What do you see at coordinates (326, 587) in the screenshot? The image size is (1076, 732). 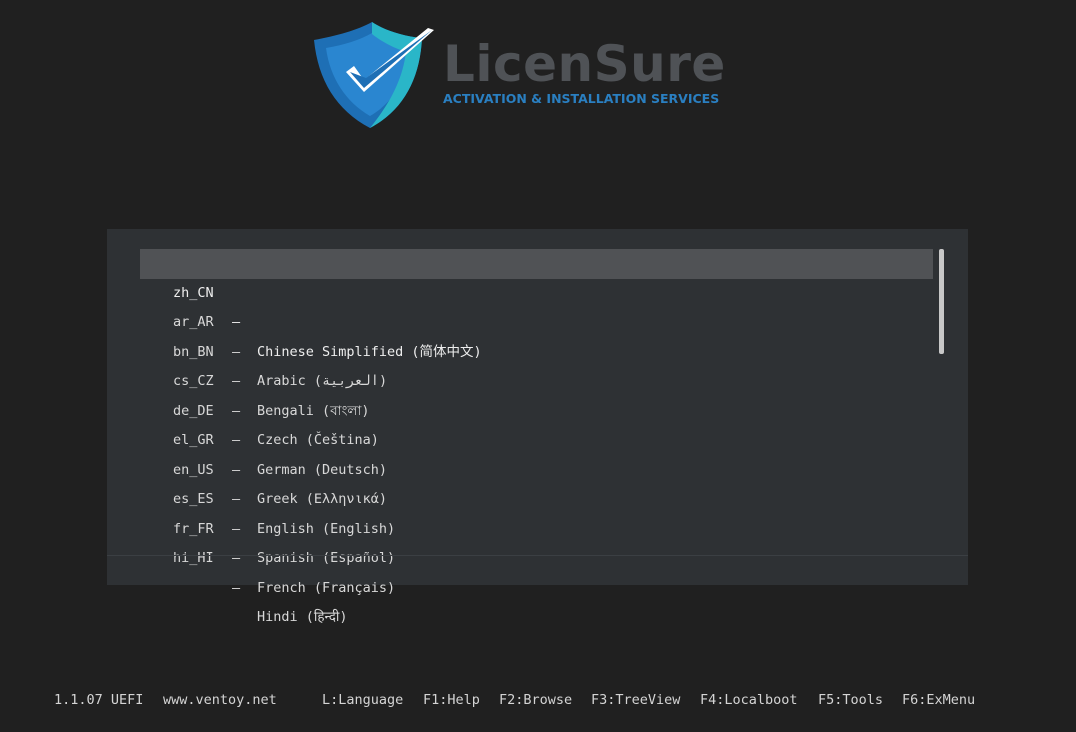 I see `language-name: French (Français)` at bounding box center [326, 587].